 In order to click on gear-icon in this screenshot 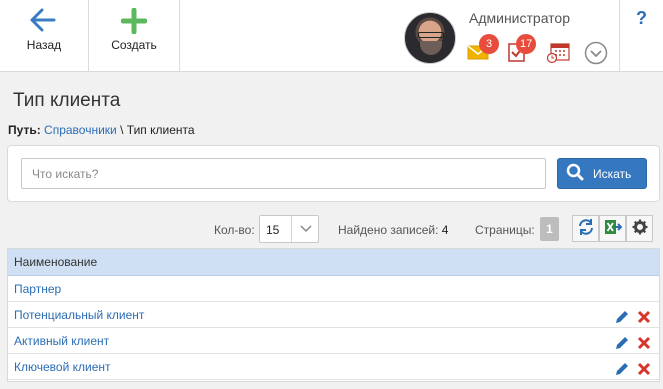, I will do `click(640, 228)`.